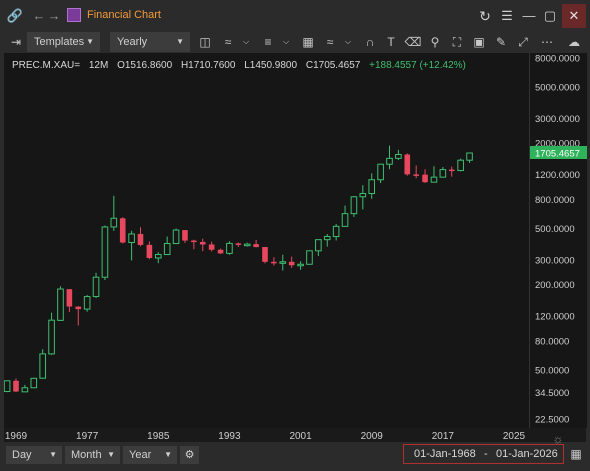 The height and width of the screenshot is (471, 590). I want to click on price-axis-label: 80.0000, so click(552, 342).